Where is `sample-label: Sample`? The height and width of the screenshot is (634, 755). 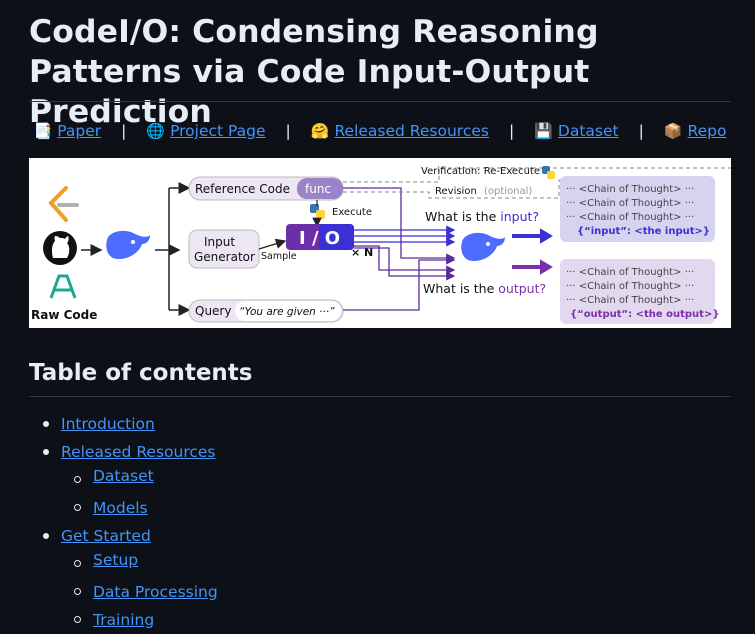
sample-label: Sample is located at coordinates (279, 256).